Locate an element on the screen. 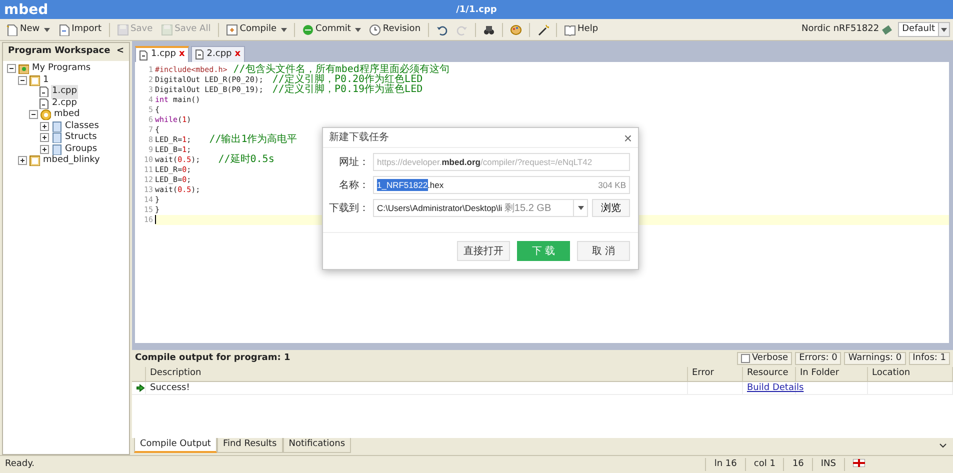 The width and height of the screenshot is (953, 473). flag-icon is located at coordinates (859, 463).